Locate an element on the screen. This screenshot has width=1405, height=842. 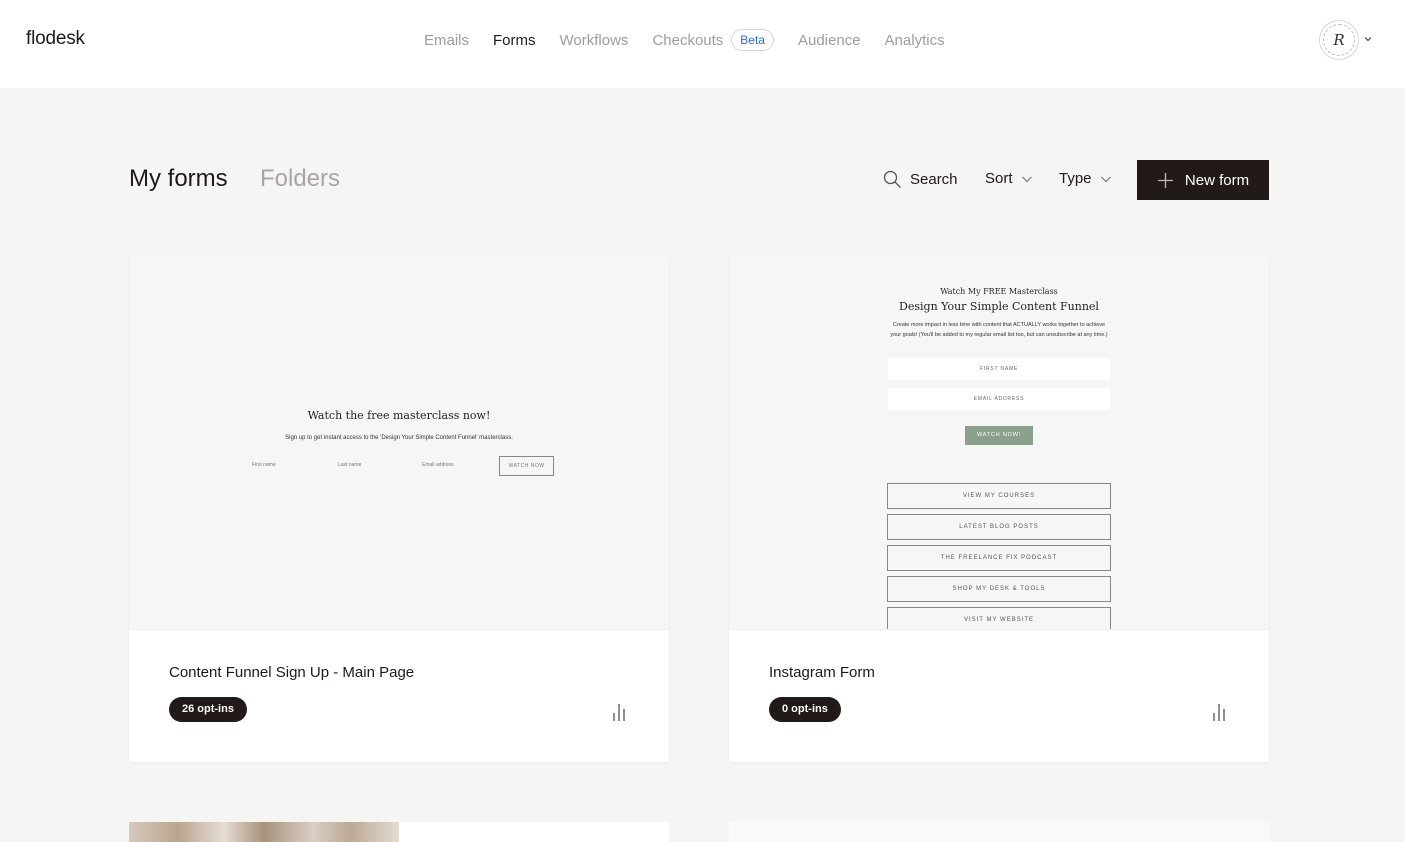
preview-field: EMAIL ADDRESS is located at coordinates (999, 399).